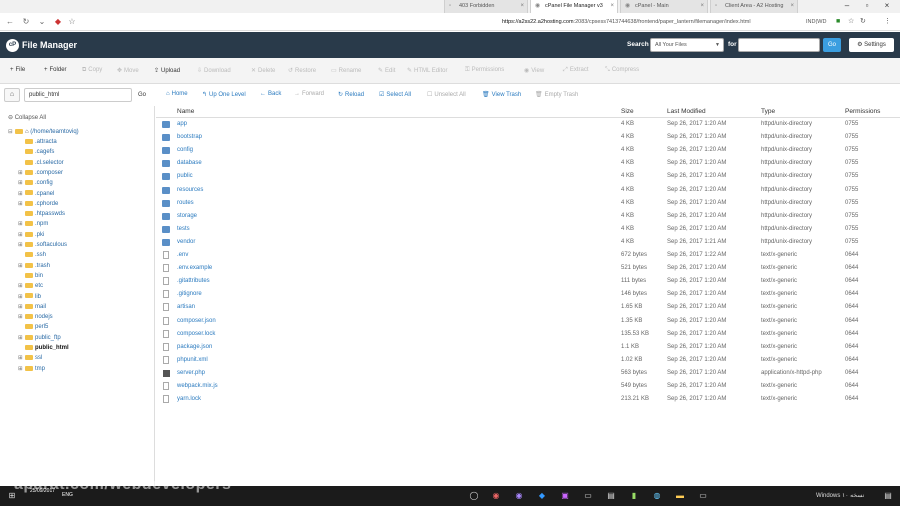 This screenshot has height=506, width=900. What do you see at coordinates (194, 347) in the screenshot?
I see `file-name: package.json` at bounding box center [194, 347].